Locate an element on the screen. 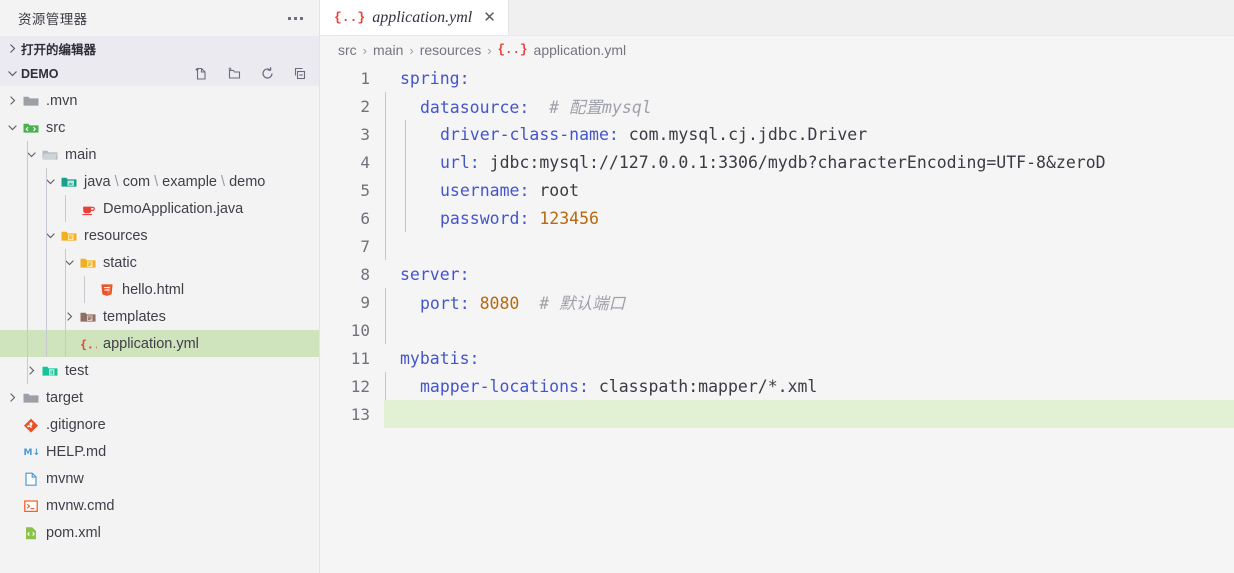  tree-item-label: templates is located at coordinates (134, 316).